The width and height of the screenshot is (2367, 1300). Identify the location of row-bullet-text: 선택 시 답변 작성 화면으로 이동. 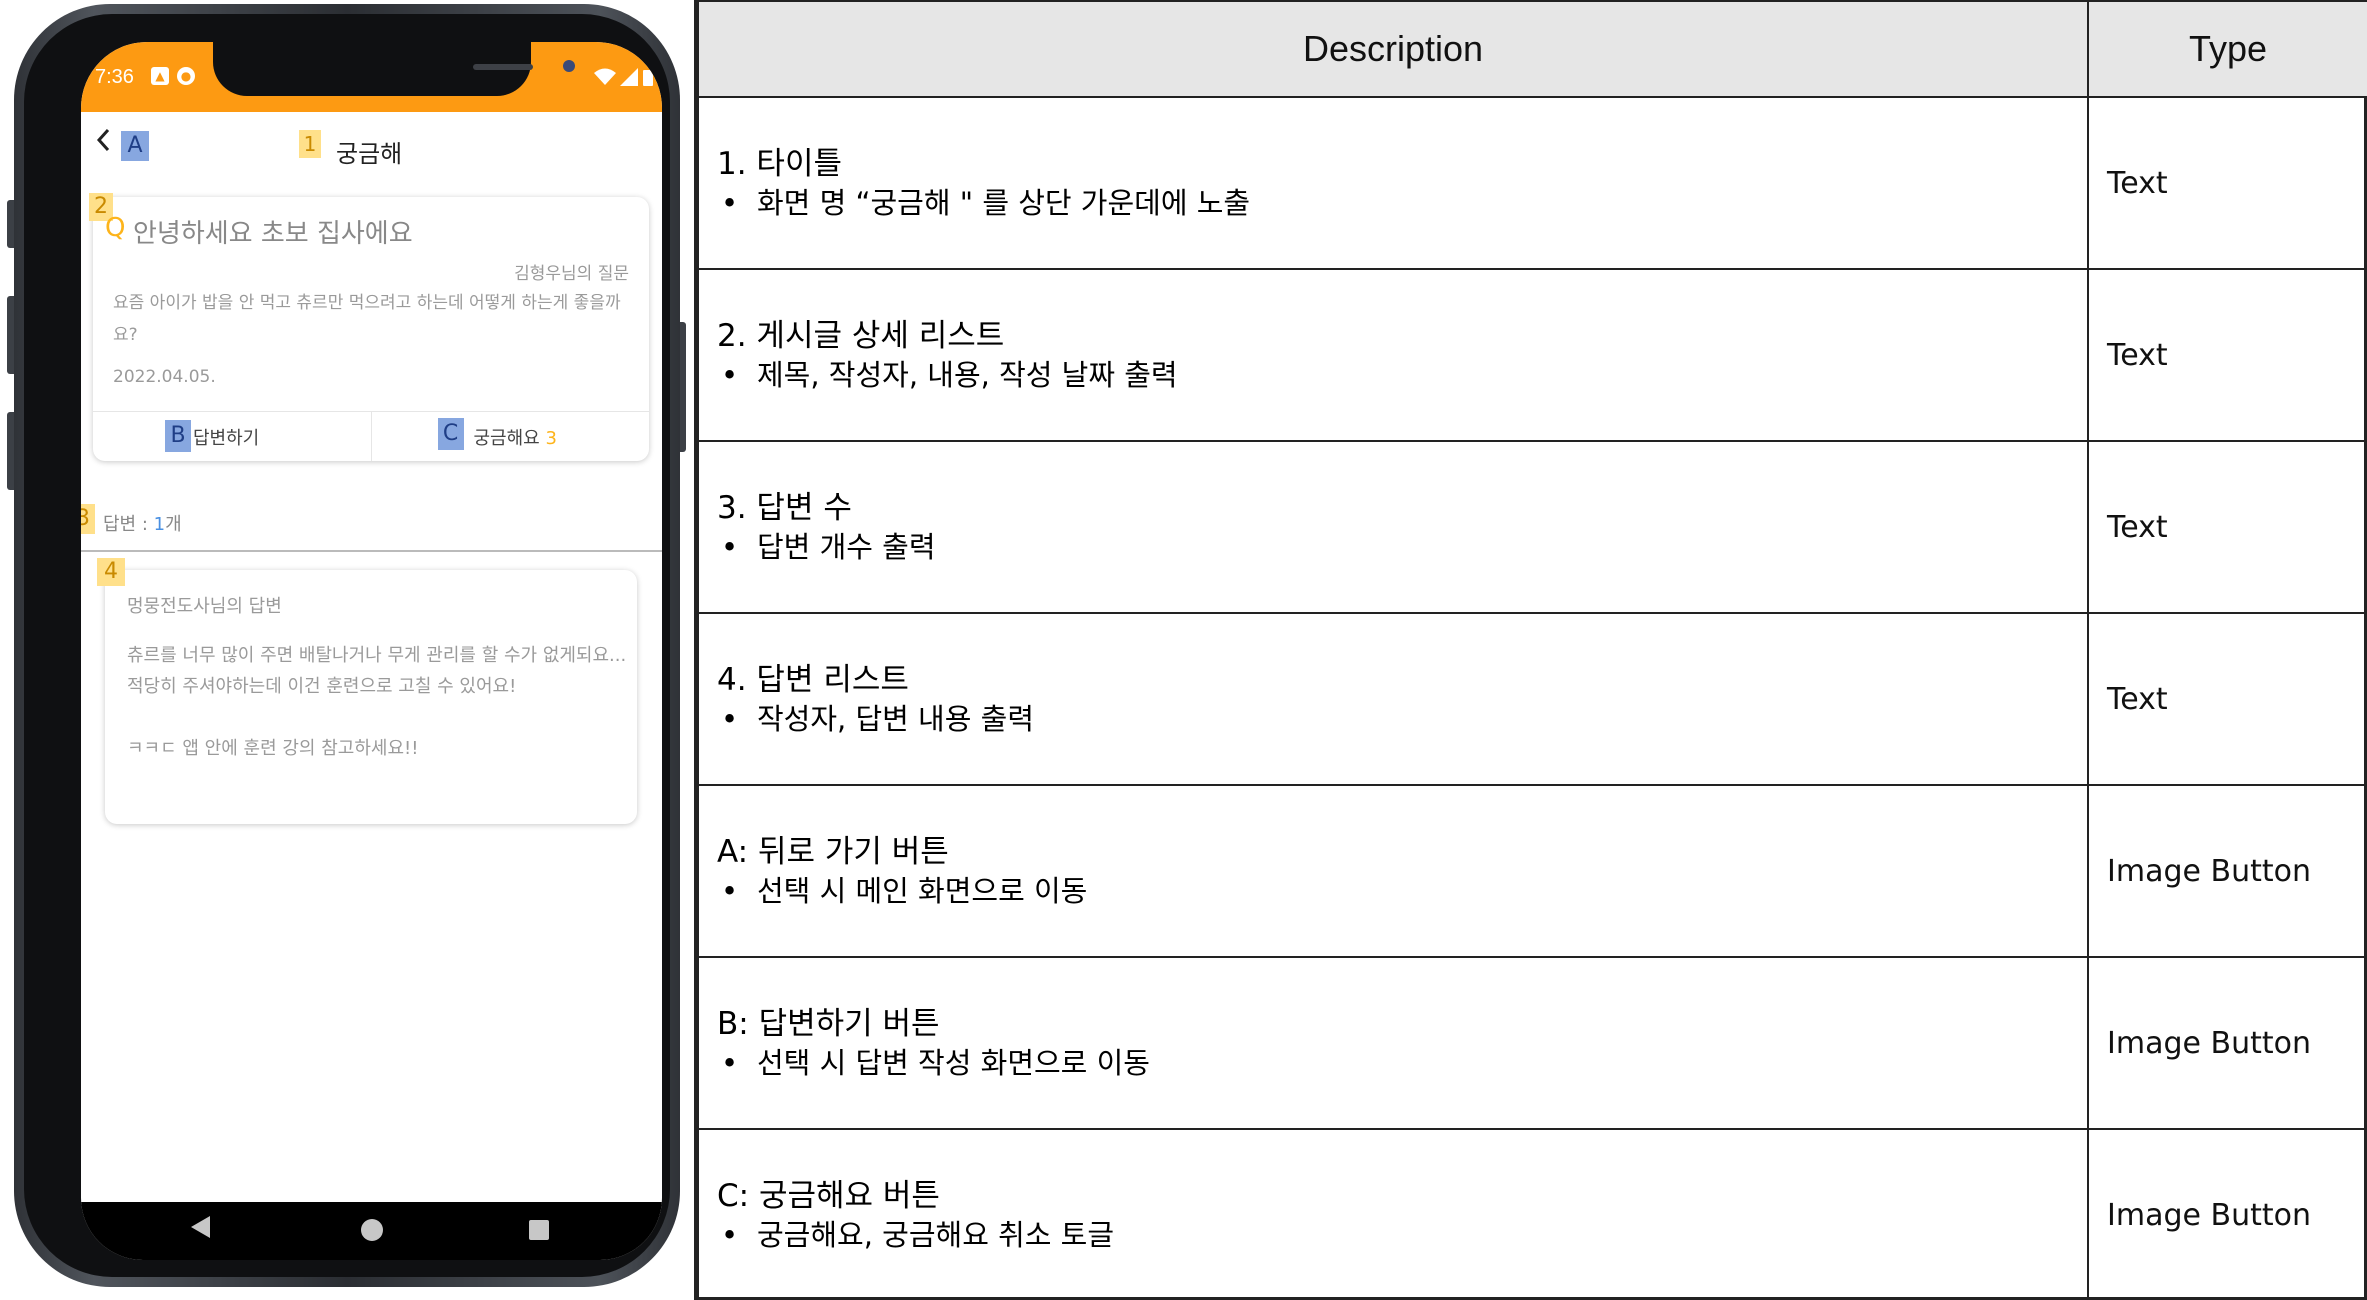
(953, 1063).